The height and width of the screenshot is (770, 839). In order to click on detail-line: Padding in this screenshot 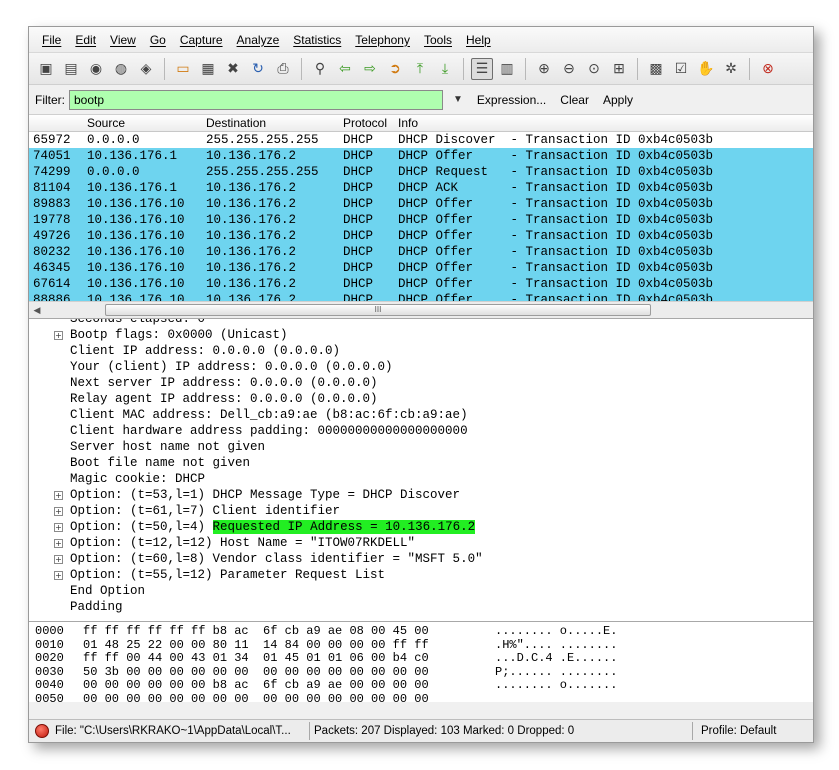, I will do `click(421, 607)`.